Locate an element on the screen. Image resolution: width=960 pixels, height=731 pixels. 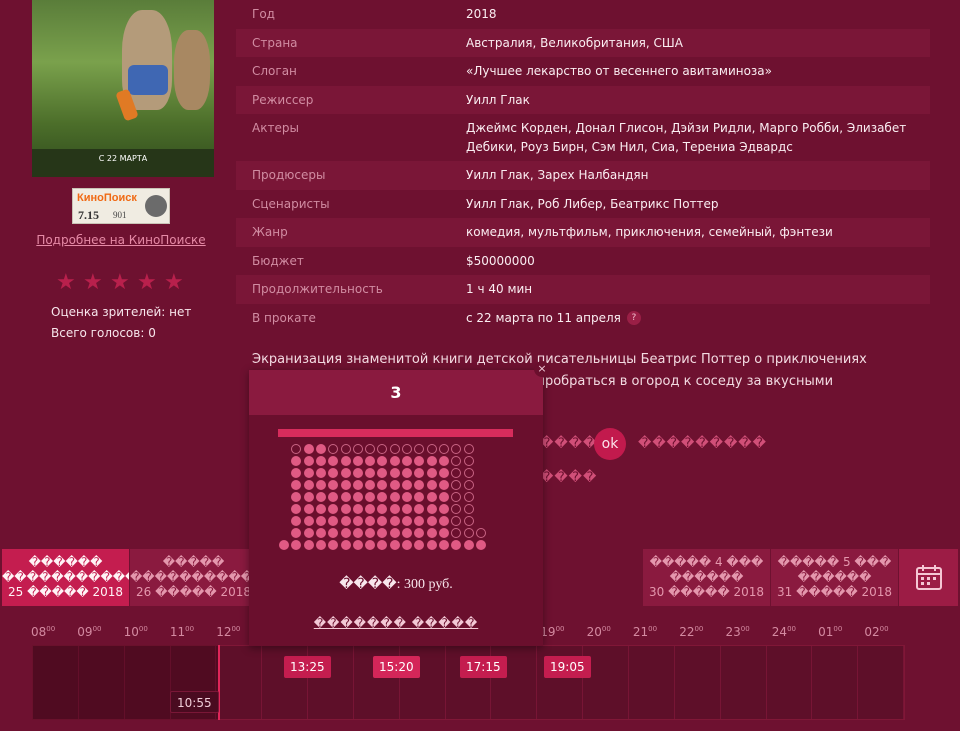
ok-icon: ok is located at coordinates (610, 444).